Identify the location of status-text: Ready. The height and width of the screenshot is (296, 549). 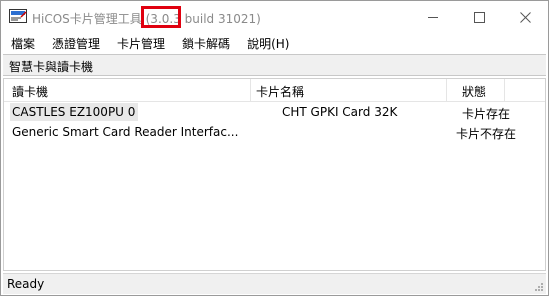
(26, 284).